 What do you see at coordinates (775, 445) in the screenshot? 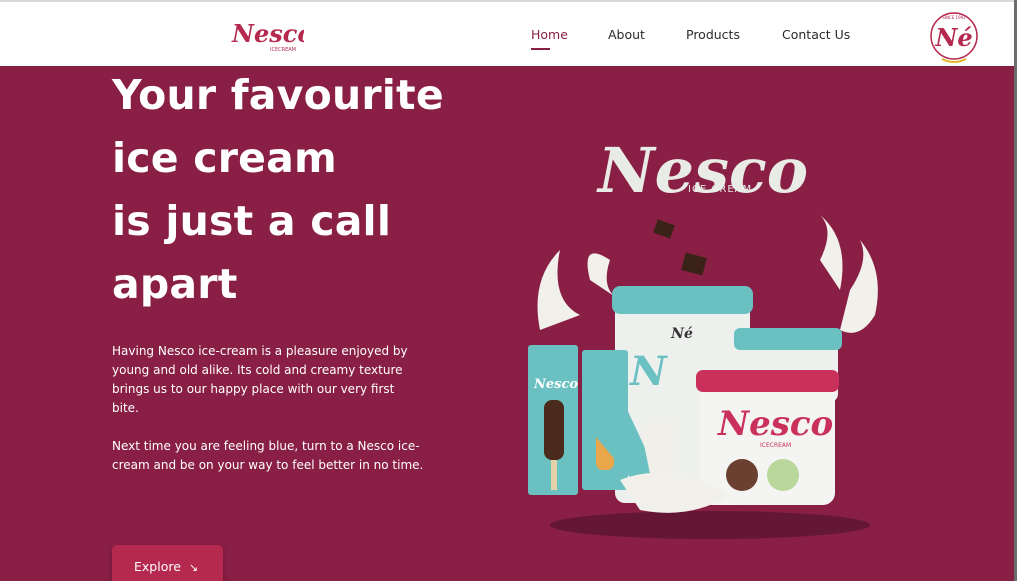
I see `tub-sub: ICECREAM` at bounding box center [775, 445].